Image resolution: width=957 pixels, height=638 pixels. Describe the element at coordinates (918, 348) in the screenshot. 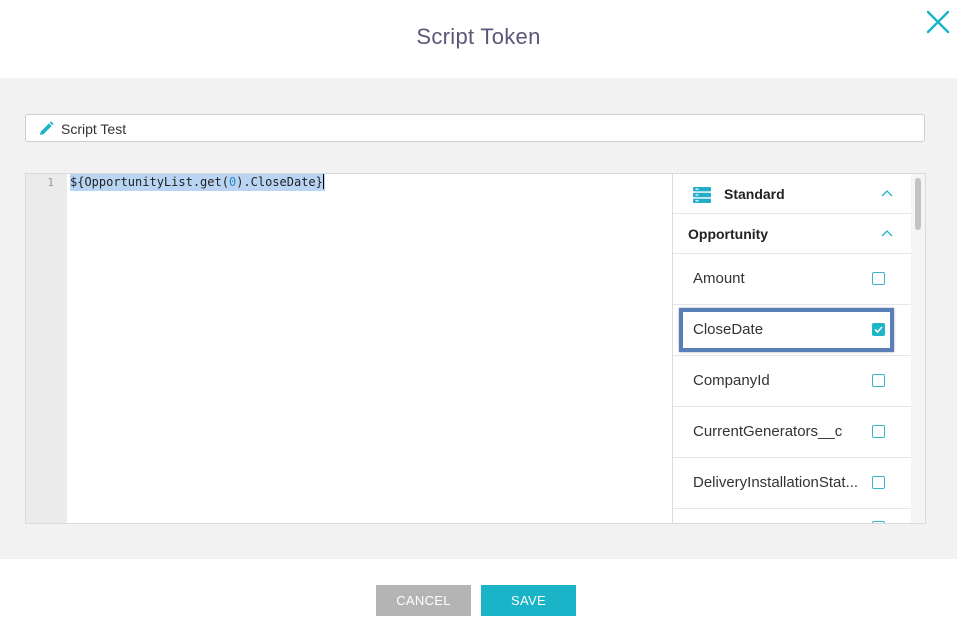

I see `field-picker-scrollbar` at that location.